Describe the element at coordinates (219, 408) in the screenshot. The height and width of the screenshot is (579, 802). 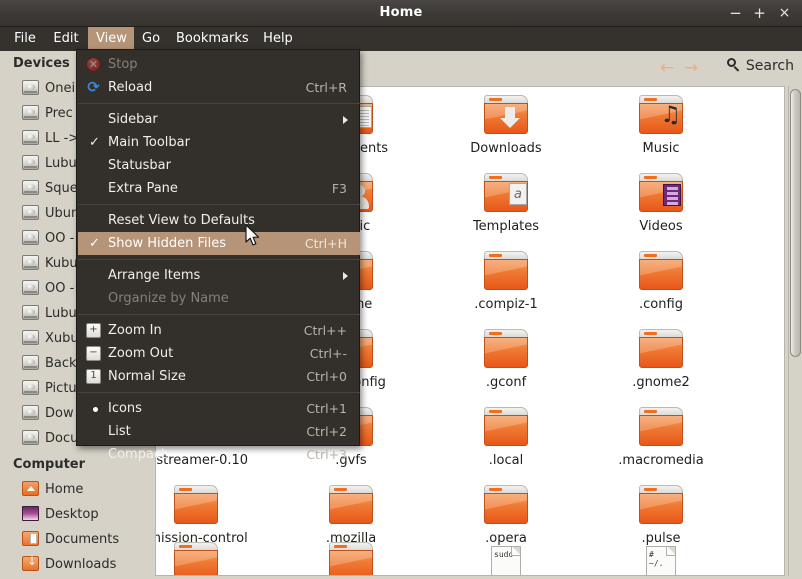
I see `menu-item-icons: Icons Ctrl+1` at that location.